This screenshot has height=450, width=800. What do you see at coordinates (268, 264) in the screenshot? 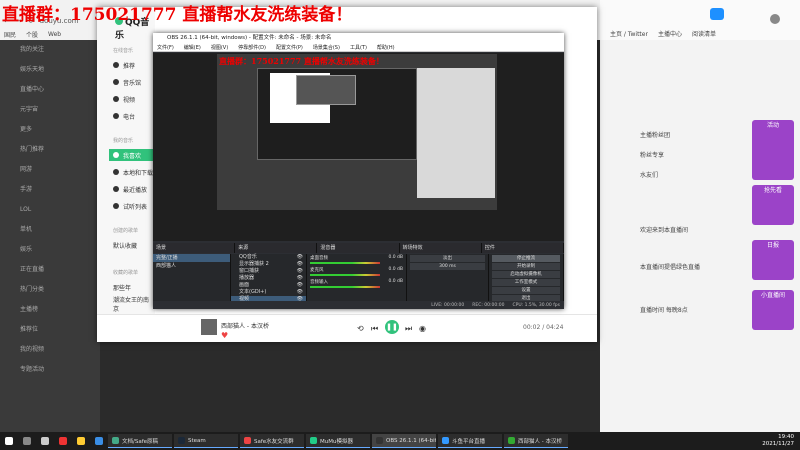
I see `source-item: 显示器捕获 2 👁` at bounding box center [268, 264].